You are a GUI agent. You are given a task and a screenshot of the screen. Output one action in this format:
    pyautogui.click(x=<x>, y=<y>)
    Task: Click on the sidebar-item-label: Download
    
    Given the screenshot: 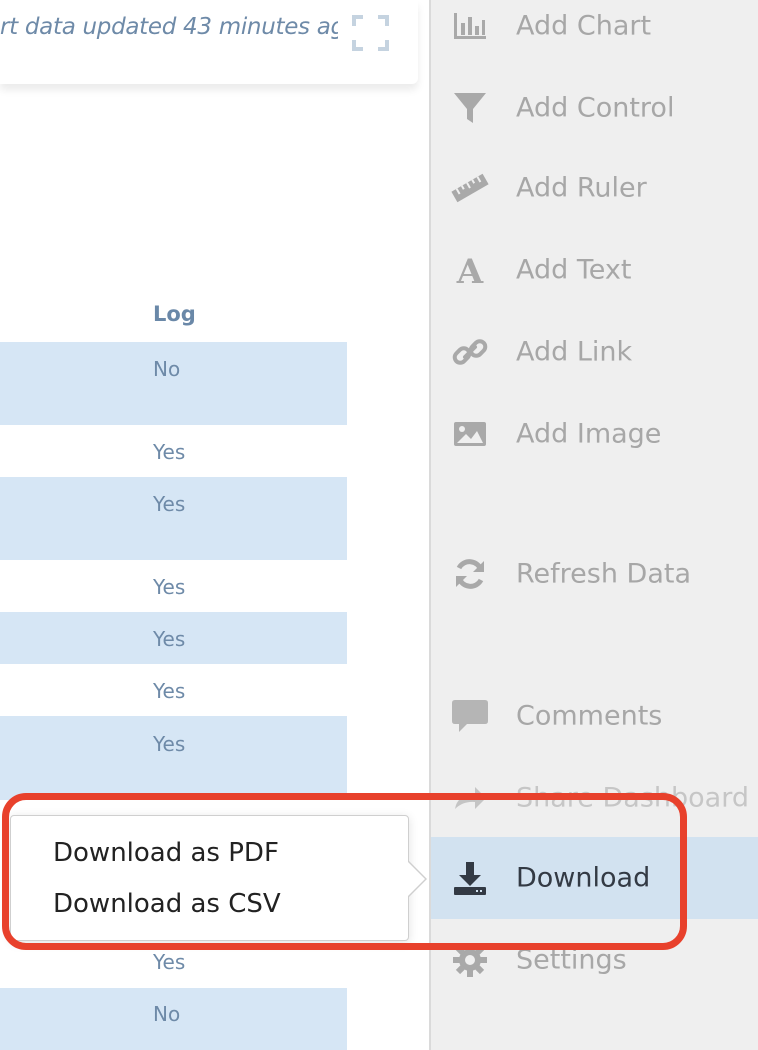 What is the action you would take?
    pyautogui.click(x=583, y=878)
    